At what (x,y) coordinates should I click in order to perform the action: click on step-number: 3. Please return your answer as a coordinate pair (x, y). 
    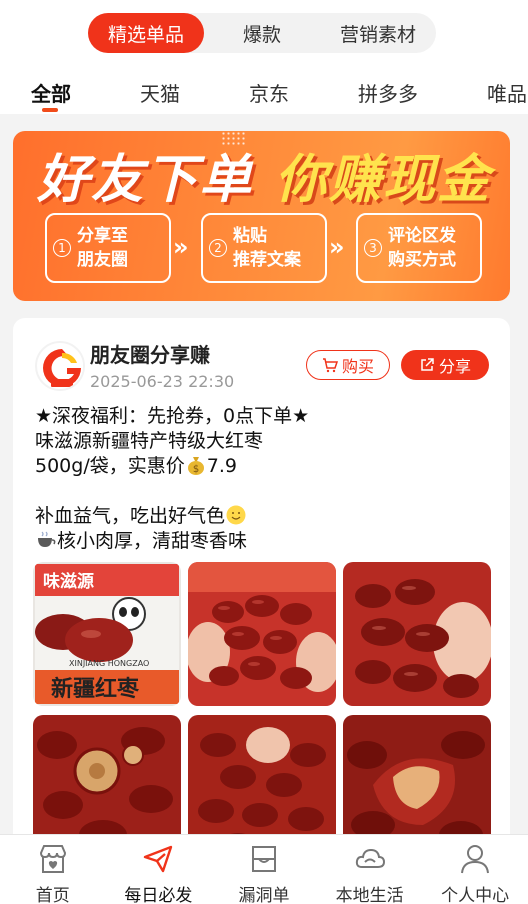
    Looking at the image, I should click on (373, 248).